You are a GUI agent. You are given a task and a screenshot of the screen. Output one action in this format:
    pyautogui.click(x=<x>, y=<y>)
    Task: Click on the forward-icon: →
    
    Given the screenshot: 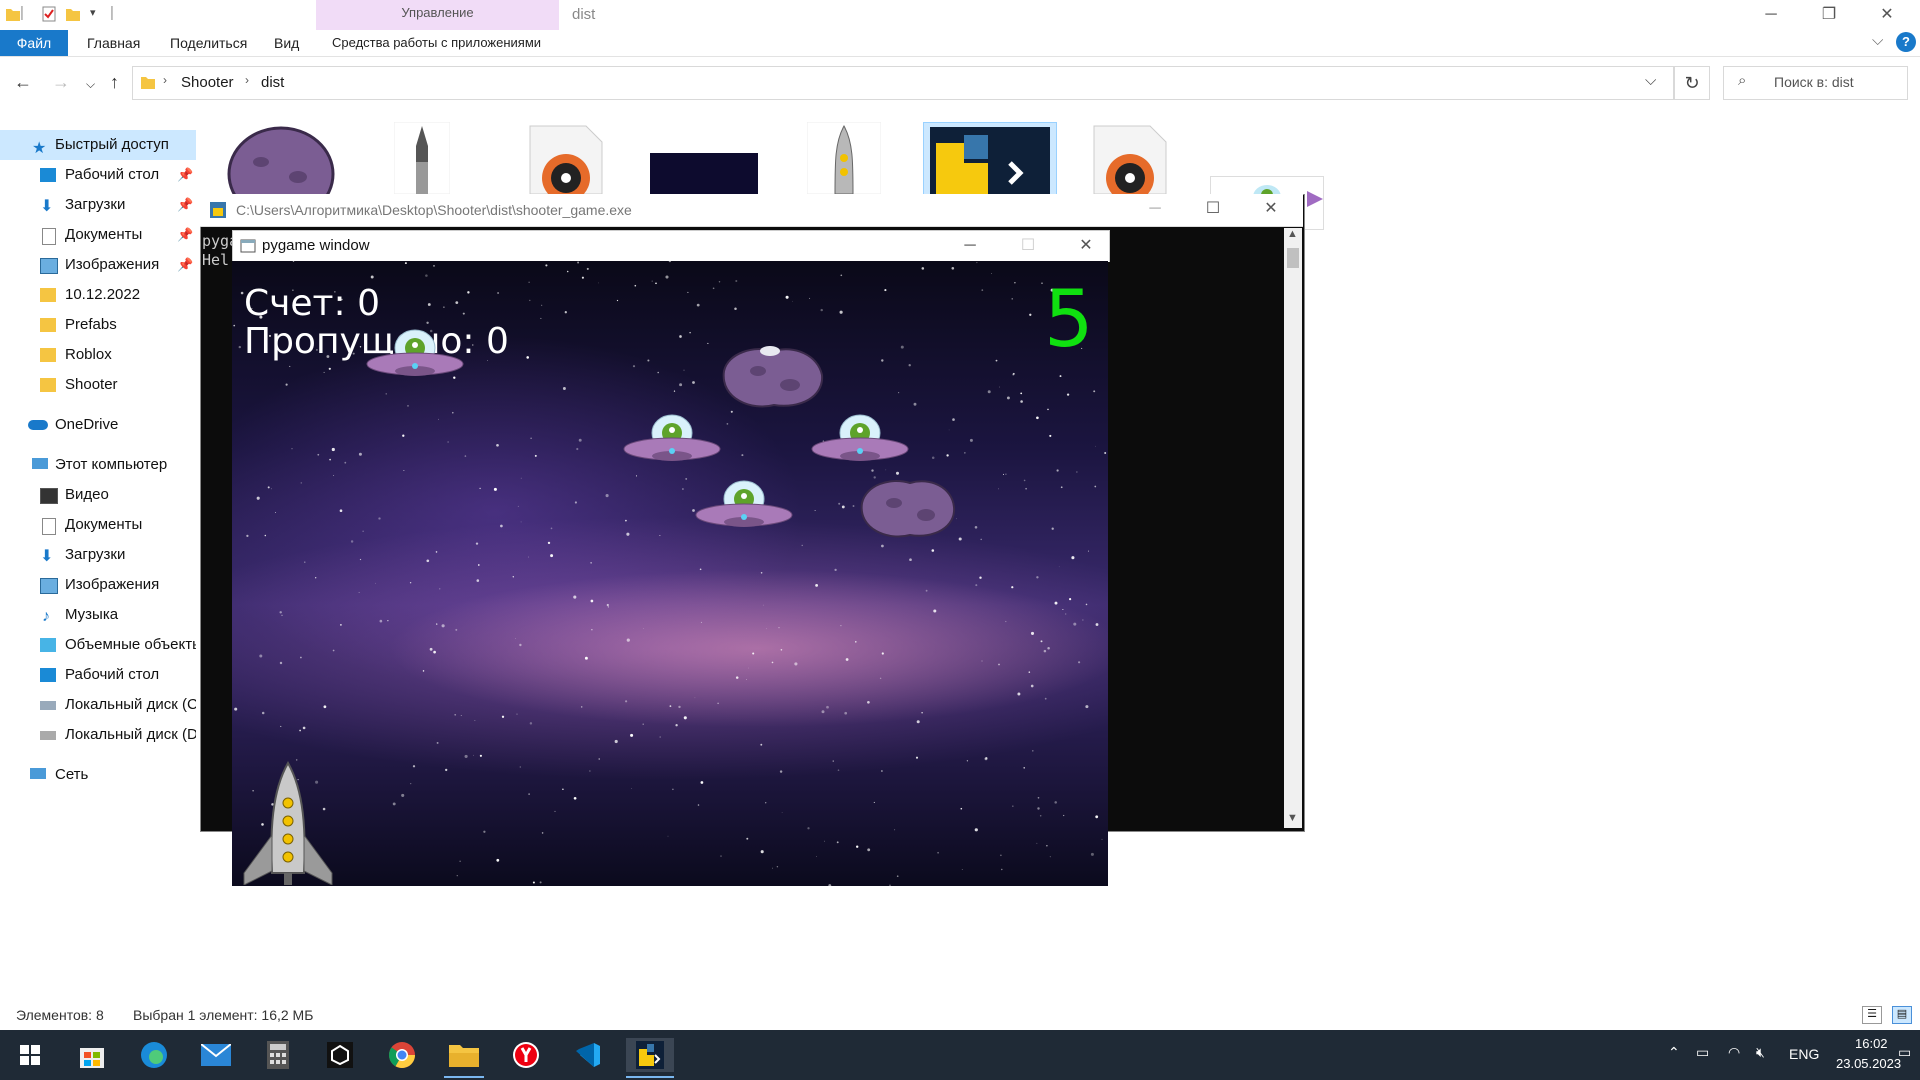 What is the action you would take?
    pyautogui.click(x=61, y=82)
    